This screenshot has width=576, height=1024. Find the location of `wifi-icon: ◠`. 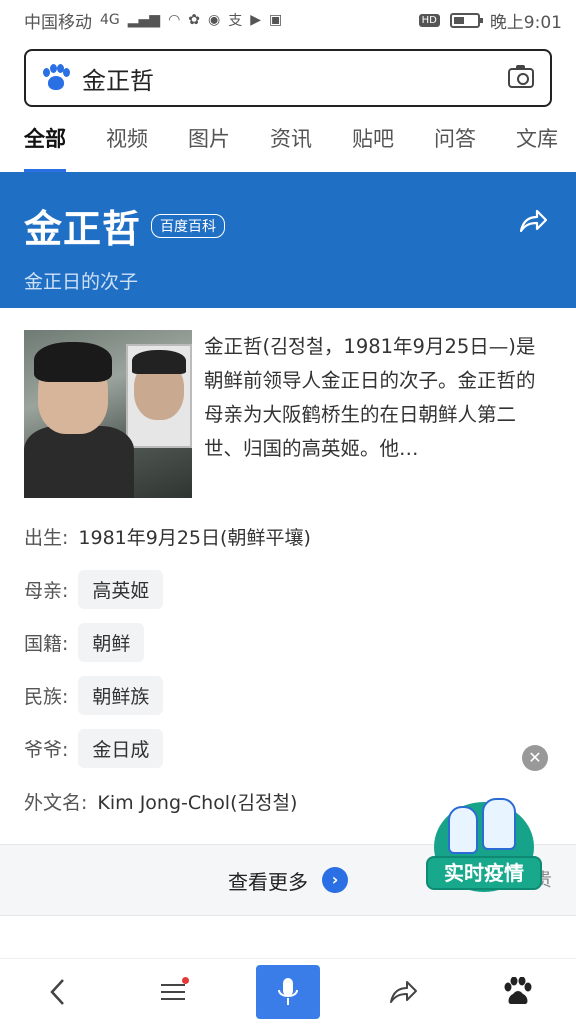

wifi-icon: ◠ is located at coordinates (174, 20).